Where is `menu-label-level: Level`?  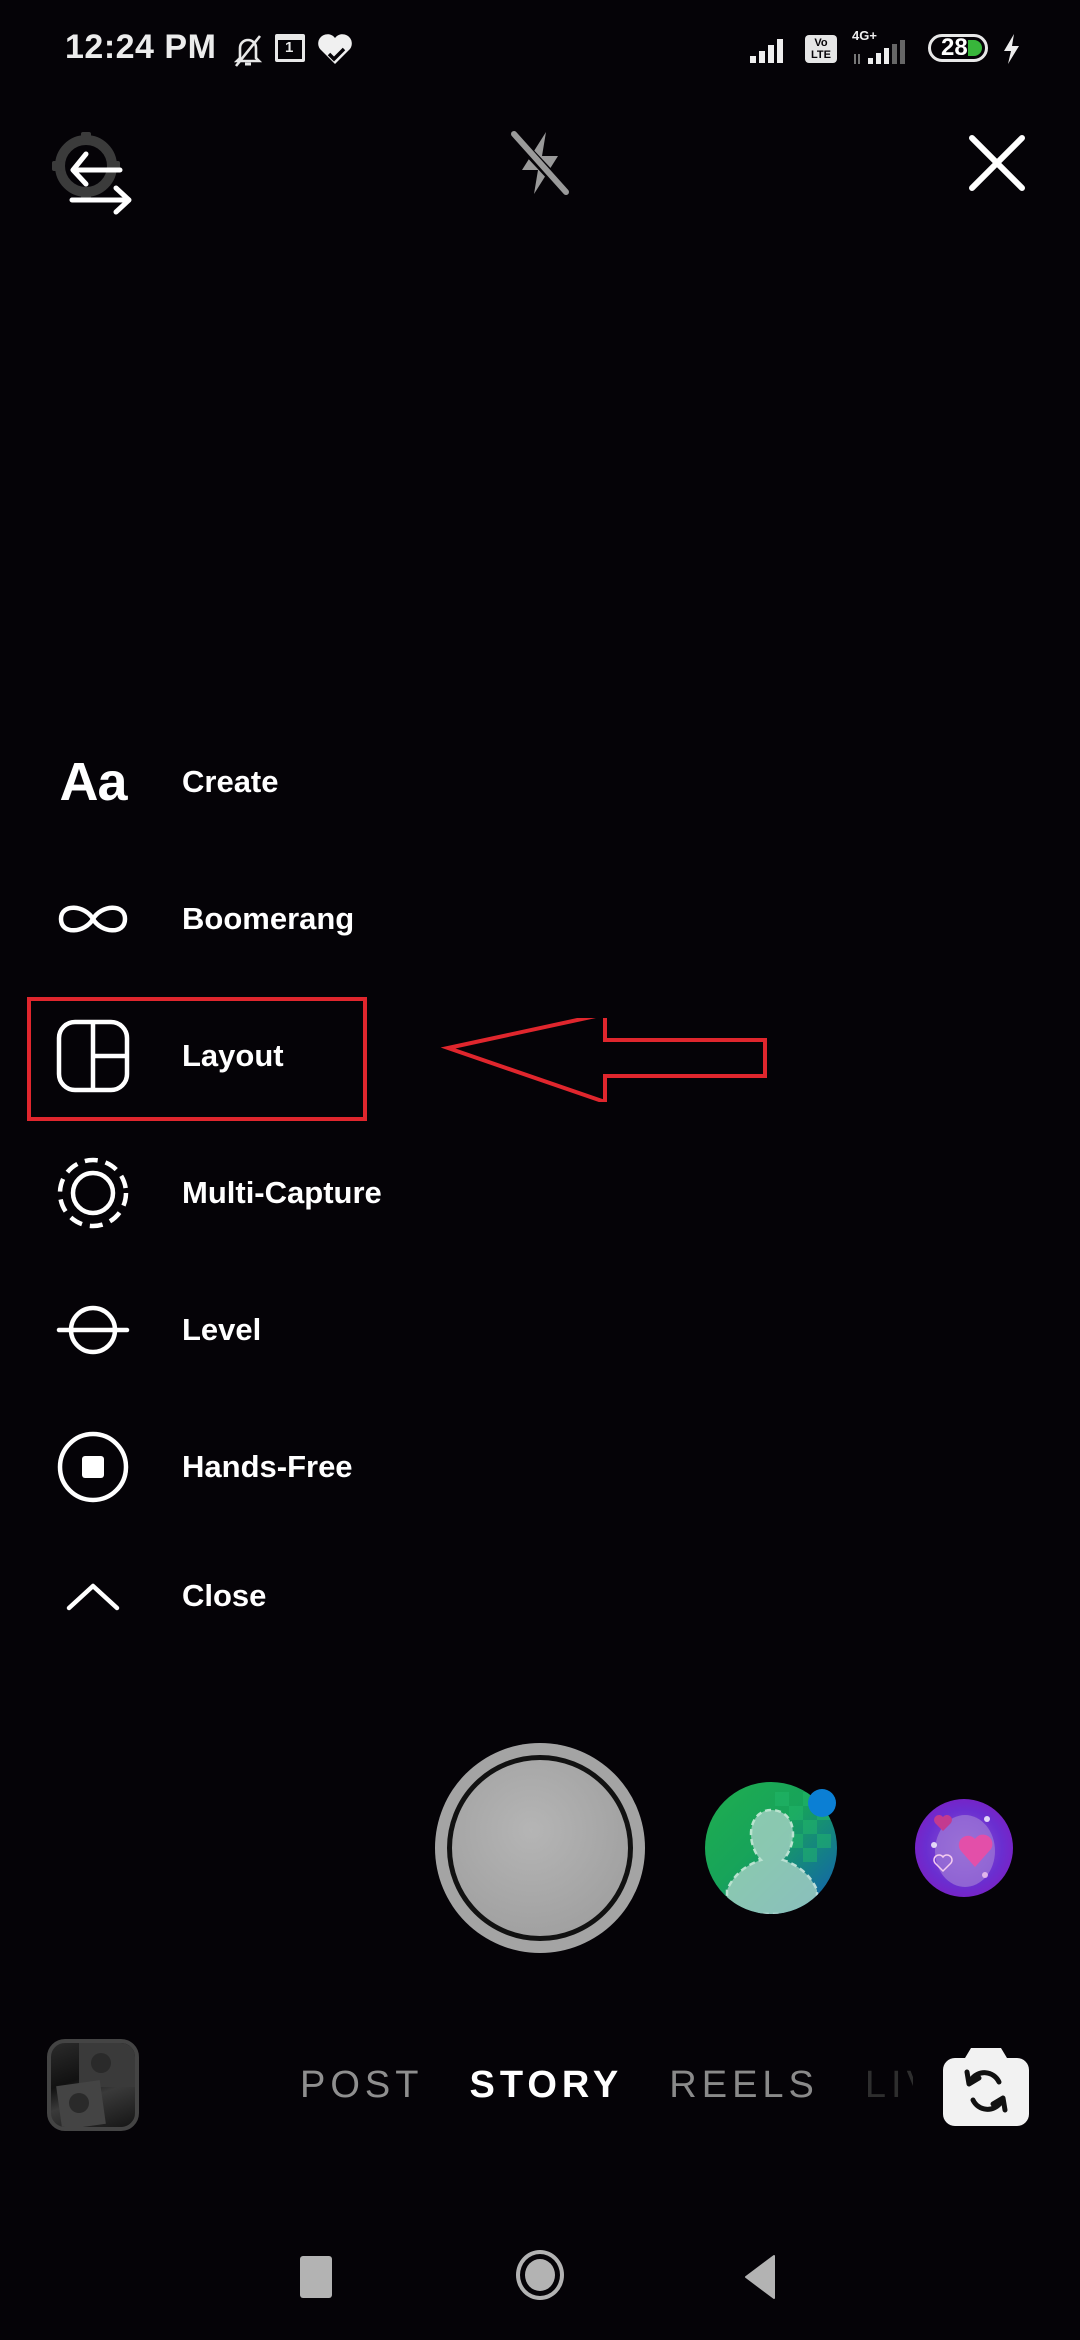
menu-label-level: Level is located at coordinates (222, 1329).